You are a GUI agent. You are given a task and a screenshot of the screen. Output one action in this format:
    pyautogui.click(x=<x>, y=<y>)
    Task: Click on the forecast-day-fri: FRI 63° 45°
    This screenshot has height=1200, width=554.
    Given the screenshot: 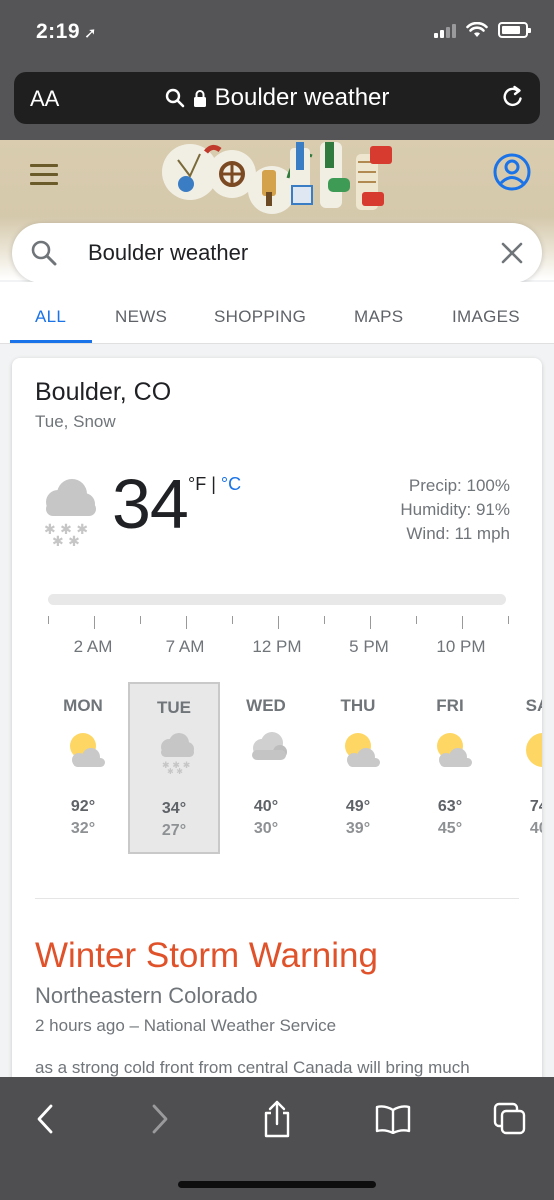 What is the action you would take?
    pyautogui.click(x=450, y=768)
    